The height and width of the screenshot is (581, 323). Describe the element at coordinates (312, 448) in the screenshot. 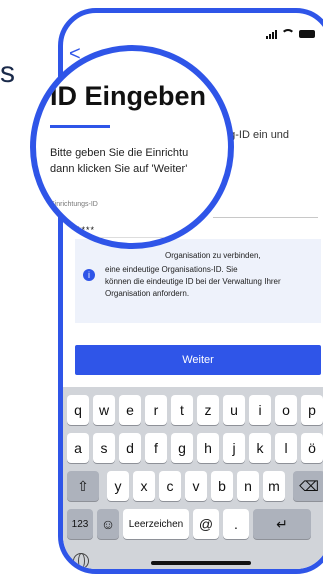

I see `key-ö: ö` at that location.